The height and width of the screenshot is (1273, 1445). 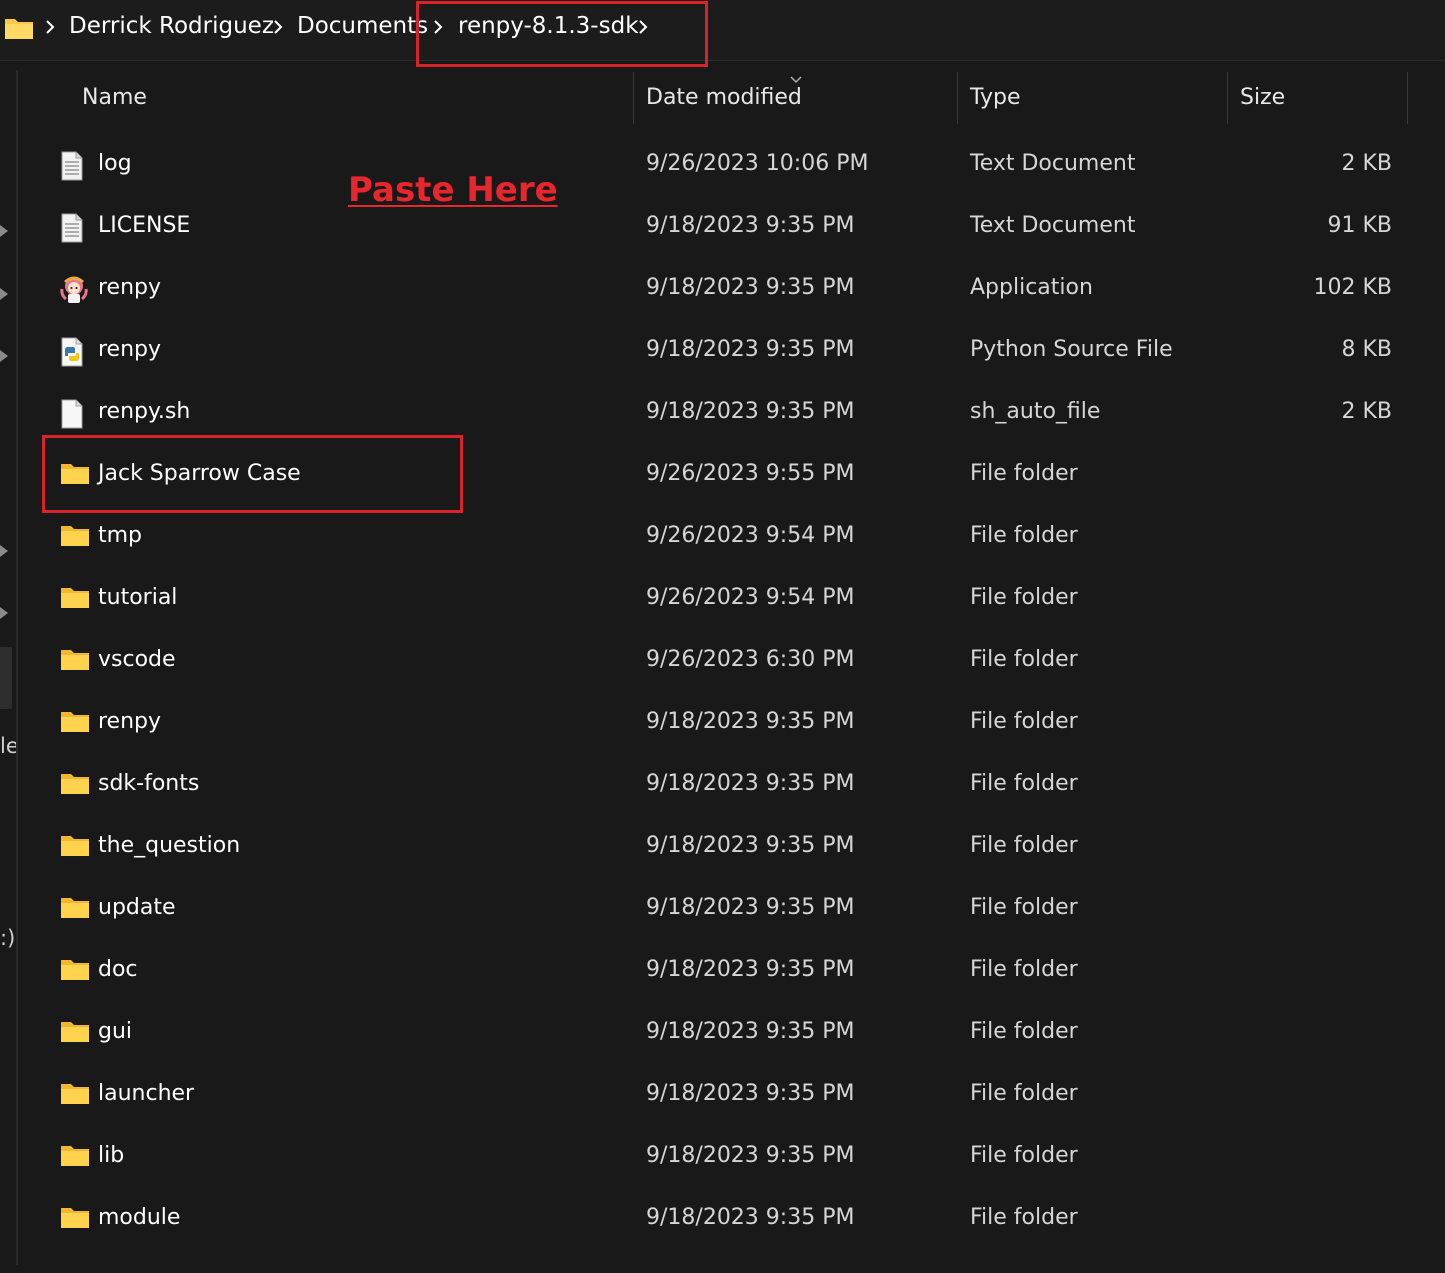 I want to click on navigation-item-label: :), so click(x=7, y=938).